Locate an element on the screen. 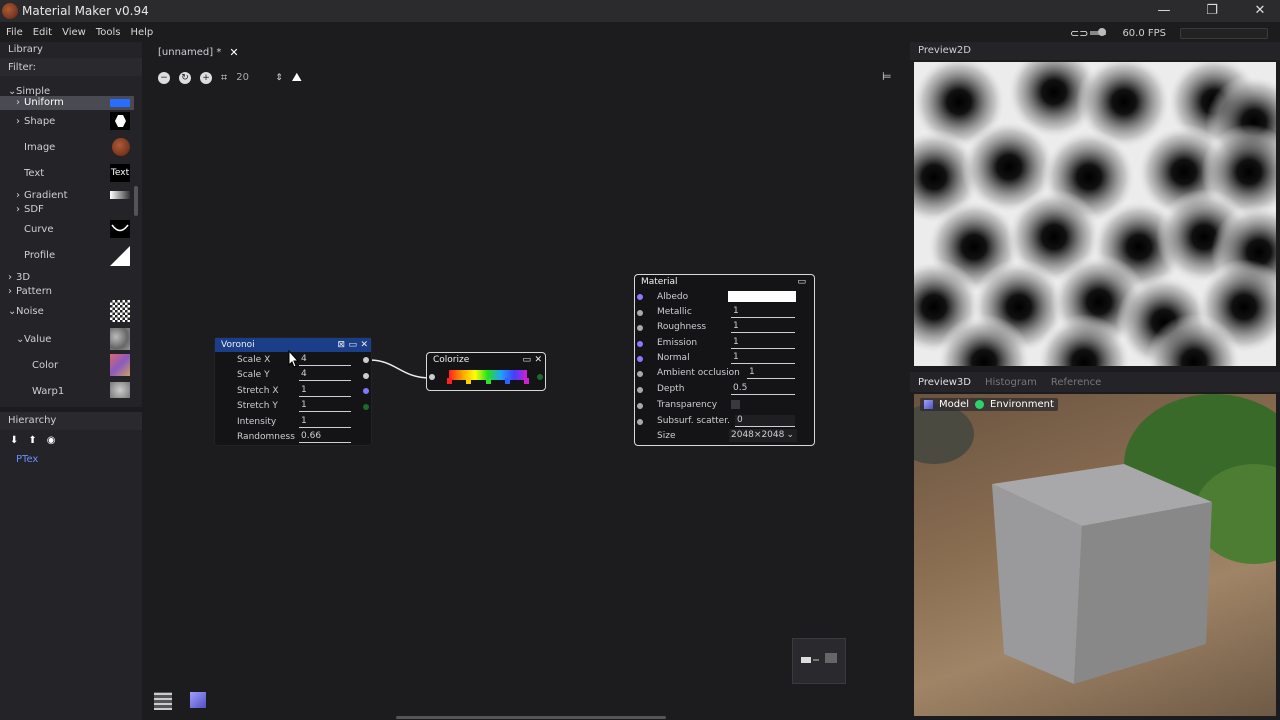  library-item-image: Image is located at coordinates (67, 147).